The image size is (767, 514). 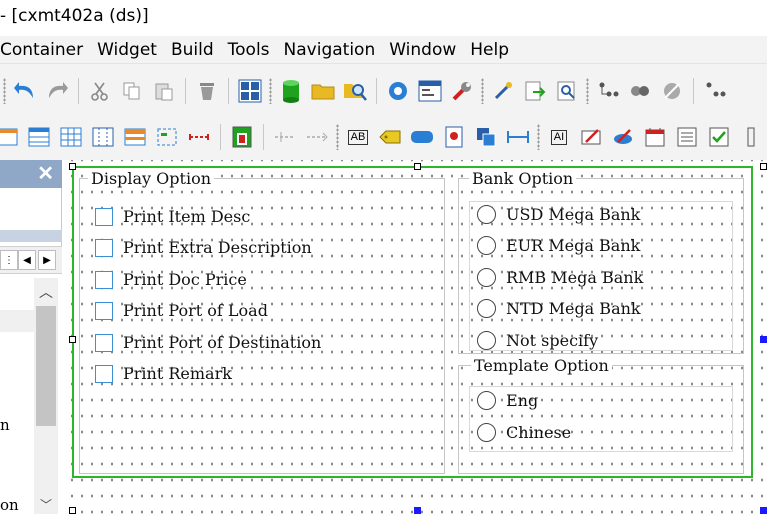 What do you see at coordinates (317, 137) in the screenshot?
I see `hline-arrow-icon` at bounding box center [317, 137].